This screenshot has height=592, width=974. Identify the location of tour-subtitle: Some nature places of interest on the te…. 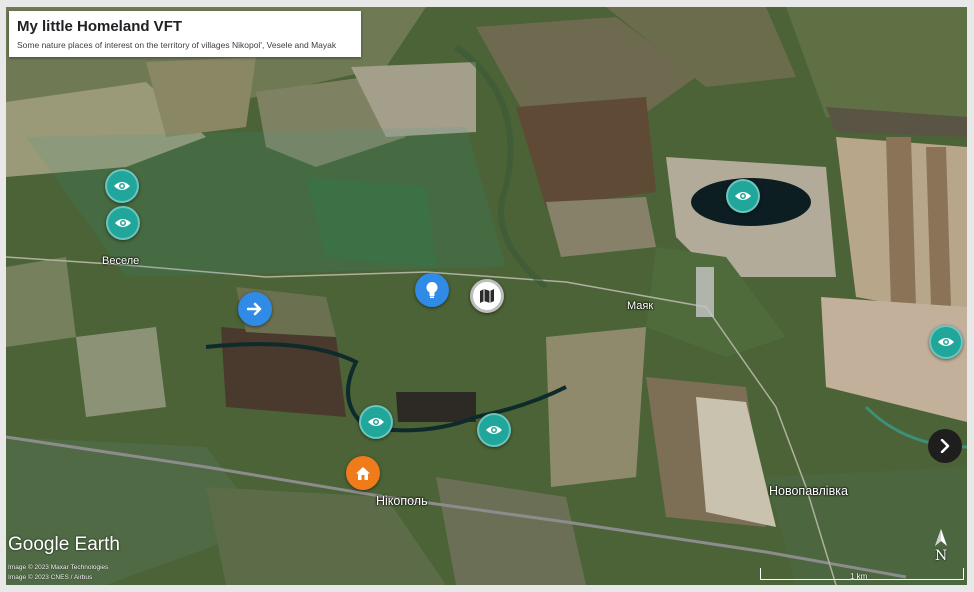
(177, 45).